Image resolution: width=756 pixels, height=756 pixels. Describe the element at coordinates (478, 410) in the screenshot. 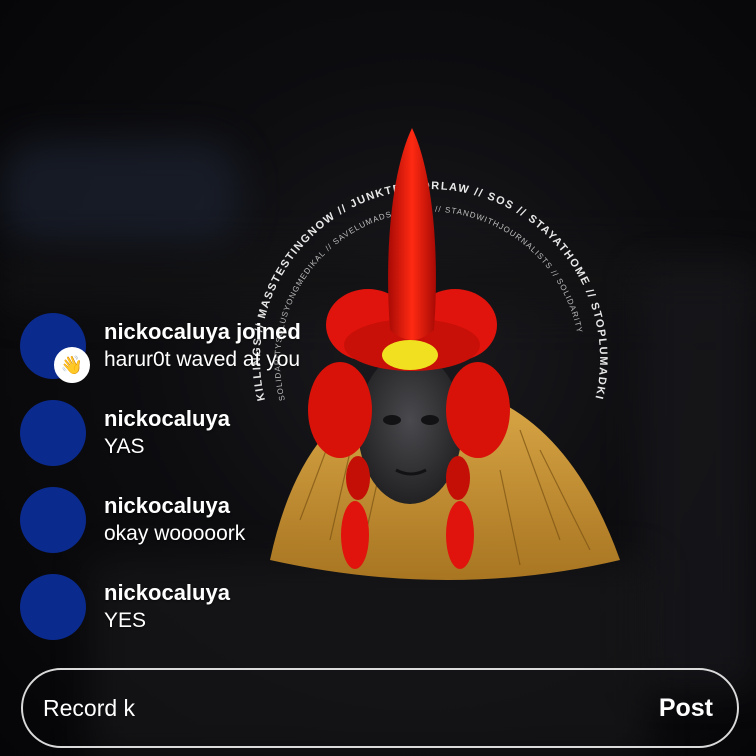

I see `red-curl-right` at that location.